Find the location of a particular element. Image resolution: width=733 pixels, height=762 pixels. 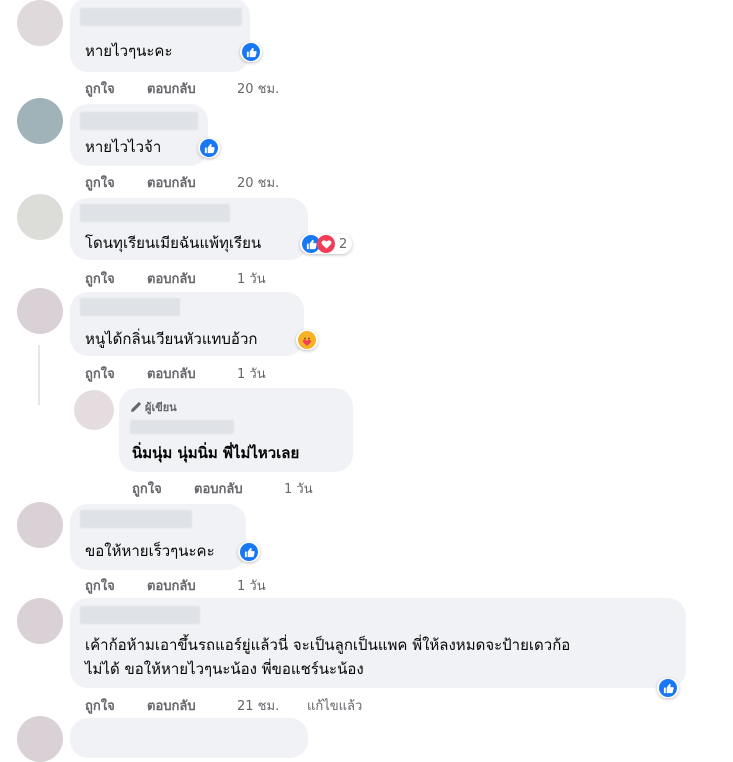

edited-label: แก้ไขแล้ว is located at coordinates (334, 705).